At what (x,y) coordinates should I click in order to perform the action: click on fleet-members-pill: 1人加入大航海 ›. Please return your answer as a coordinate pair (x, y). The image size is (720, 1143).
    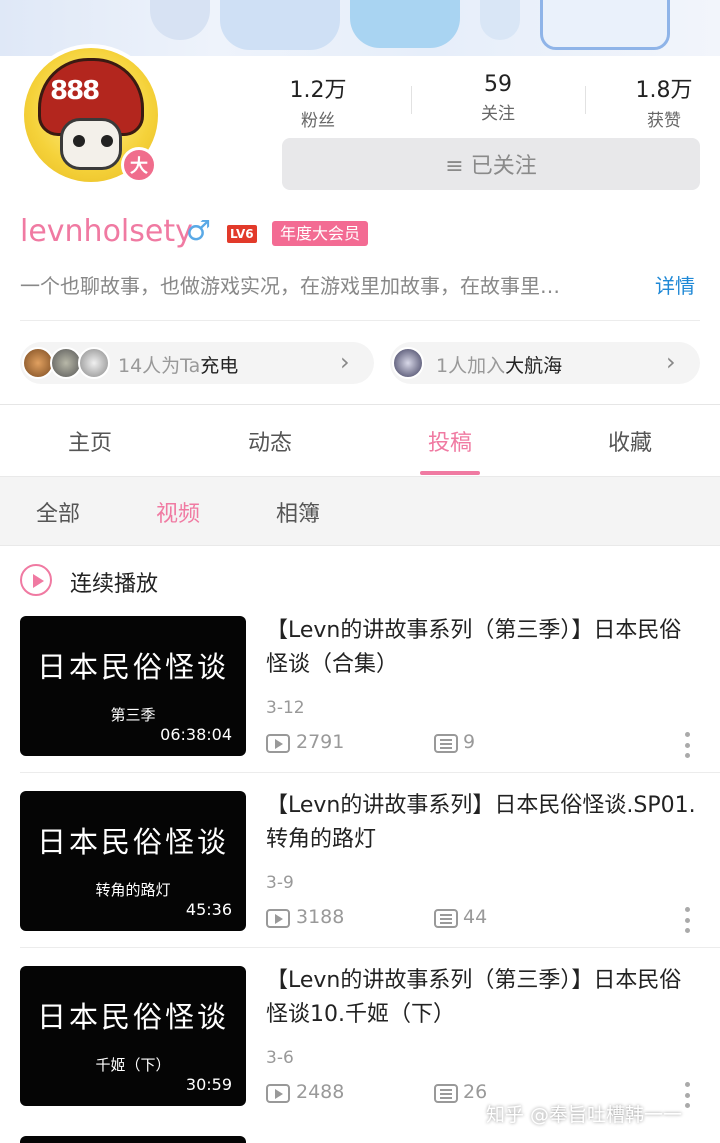
    Looking at the image, I should click on (545, 363).